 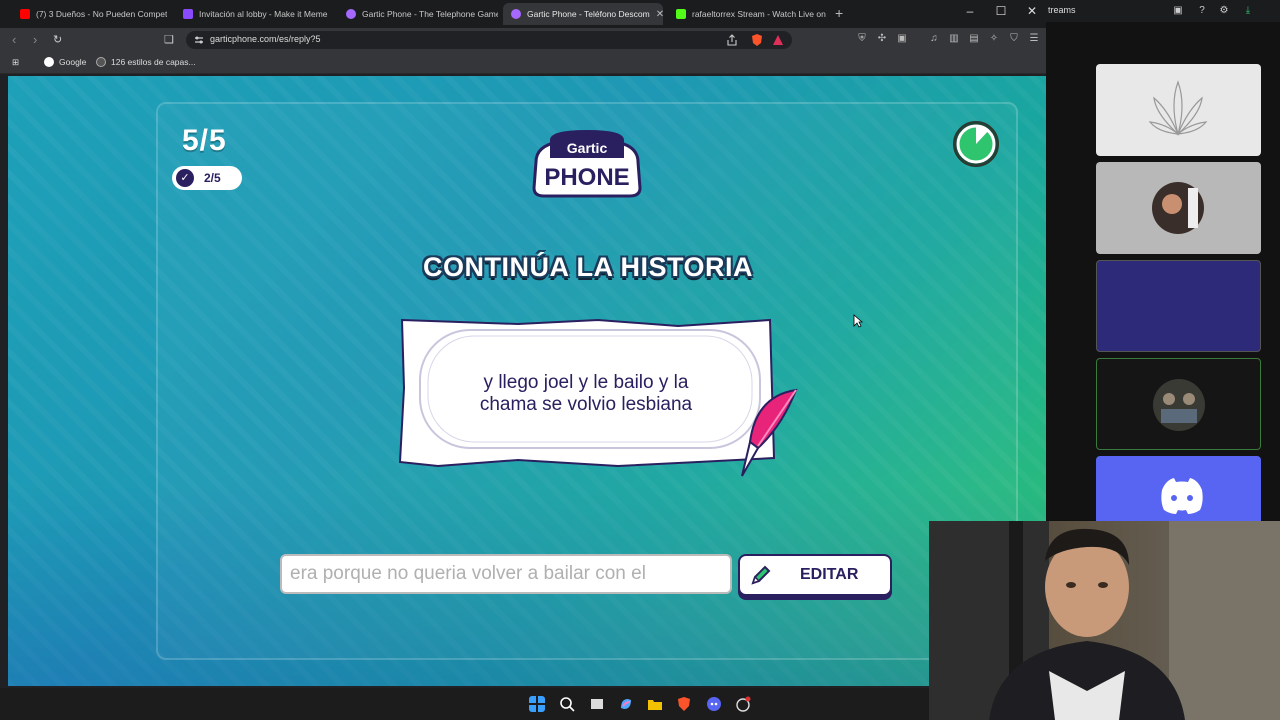 What do you see at coordinates (976, 144) in the screenshot?
I see `timer-icon` at bounding box center [976, 144].